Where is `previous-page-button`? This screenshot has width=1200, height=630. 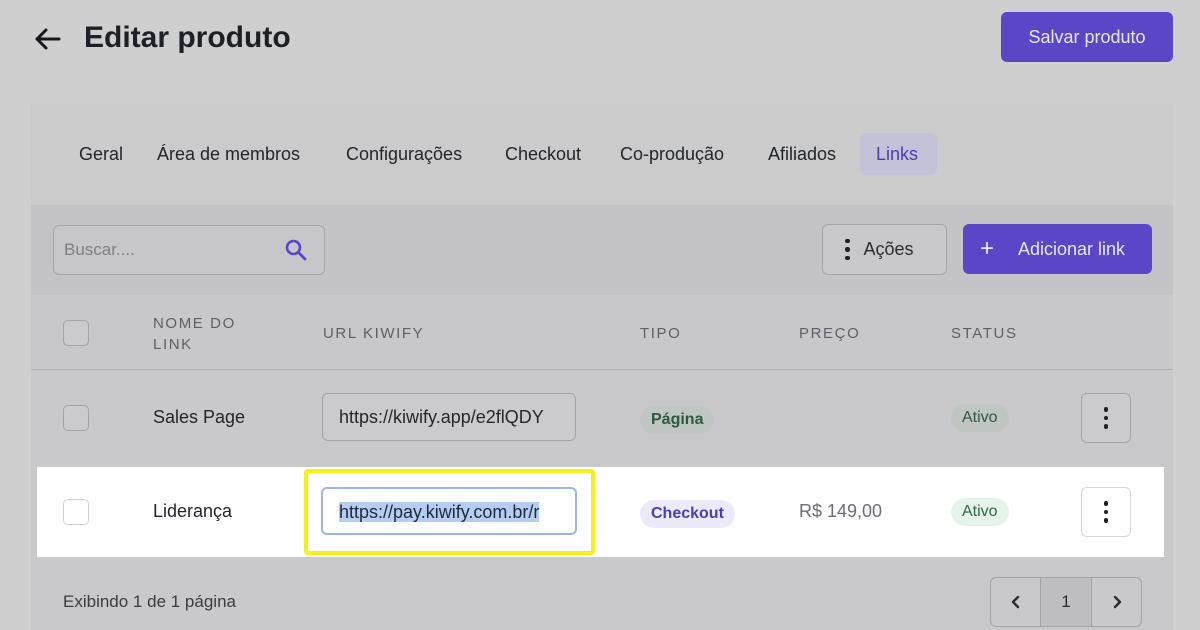
previous-page-button is located at coordinates (1016, 602).